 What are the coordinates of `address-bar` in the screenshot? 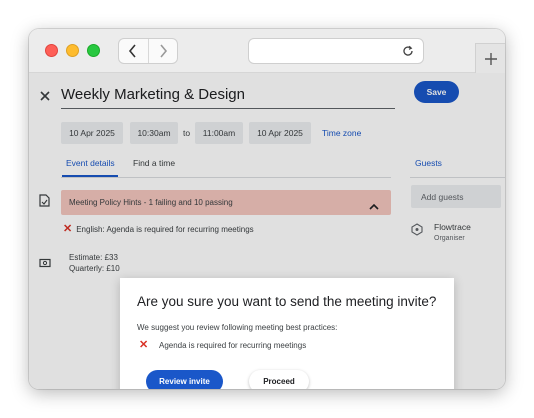 It's located at (336, 51).